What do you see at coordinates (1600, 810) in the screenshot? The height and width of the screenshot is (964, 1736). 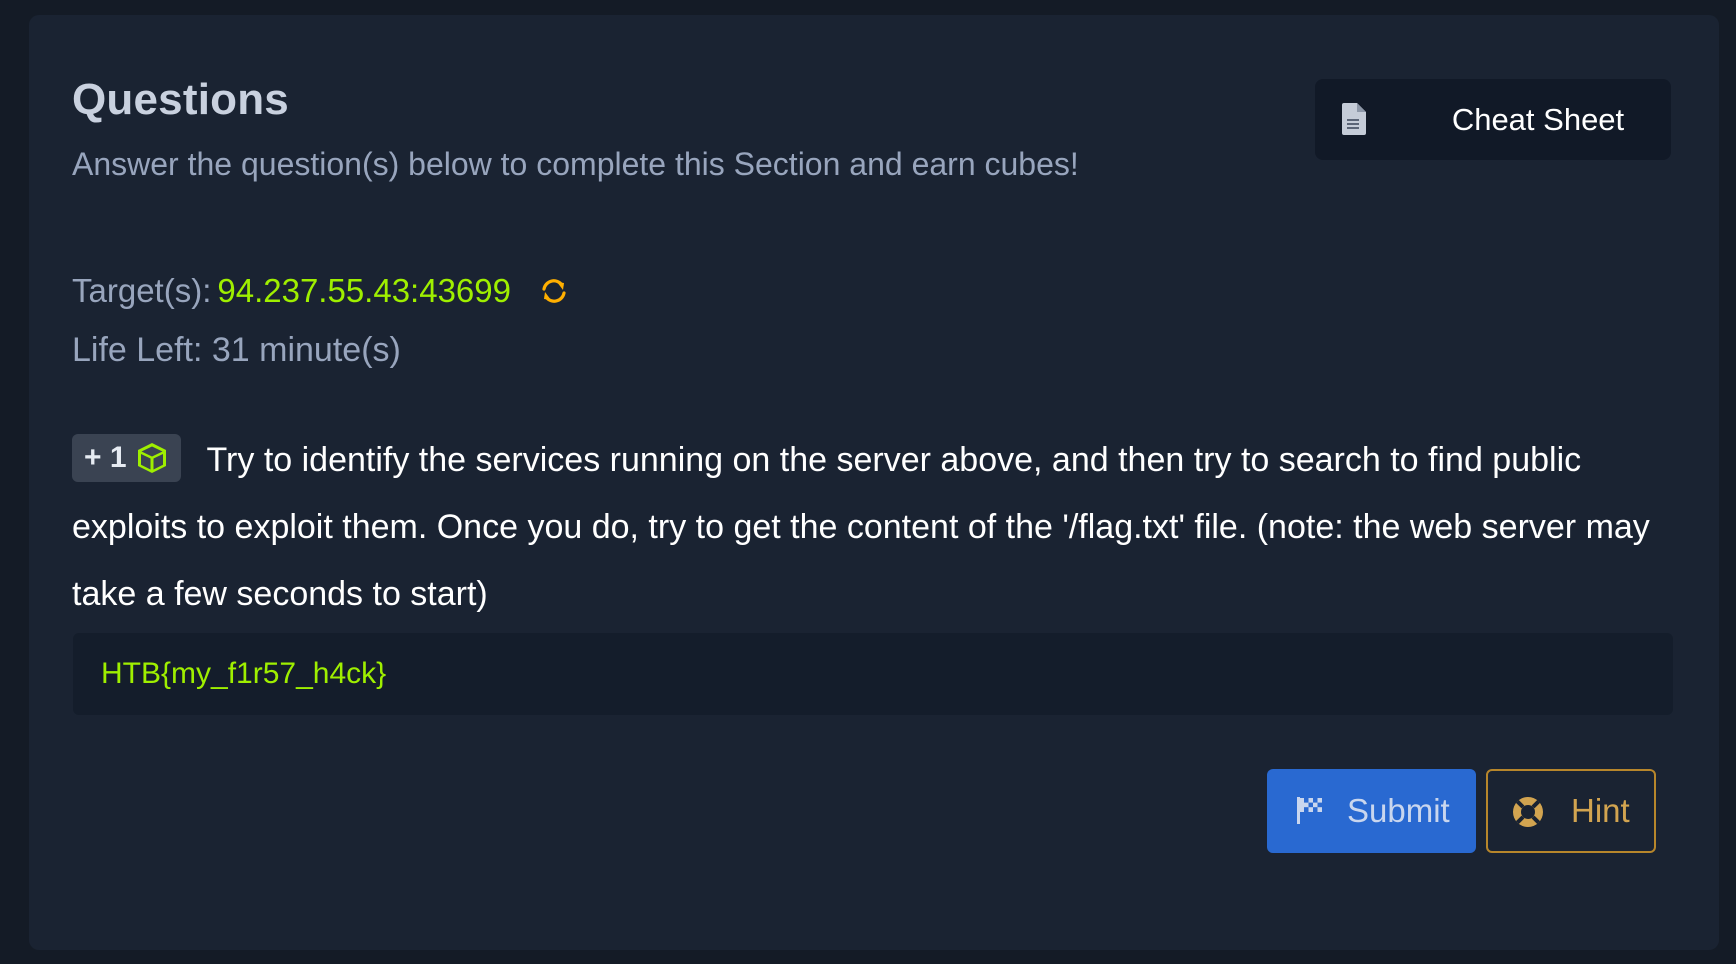 I see `hint-label: Hint` at bounding box center [1600, 810].